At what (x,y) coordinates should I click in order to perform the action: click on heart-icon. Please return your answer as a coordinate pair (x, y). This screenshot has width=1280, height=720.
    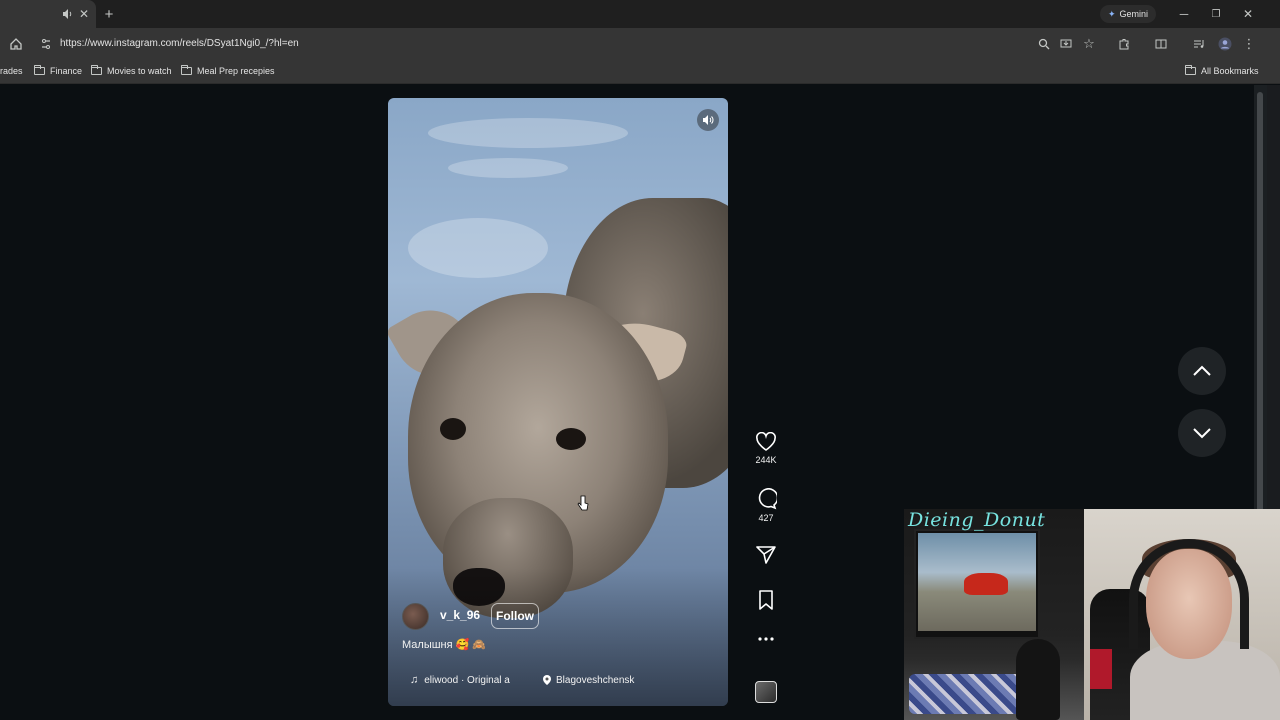
    Looking at the image, I should click on (766, 441).